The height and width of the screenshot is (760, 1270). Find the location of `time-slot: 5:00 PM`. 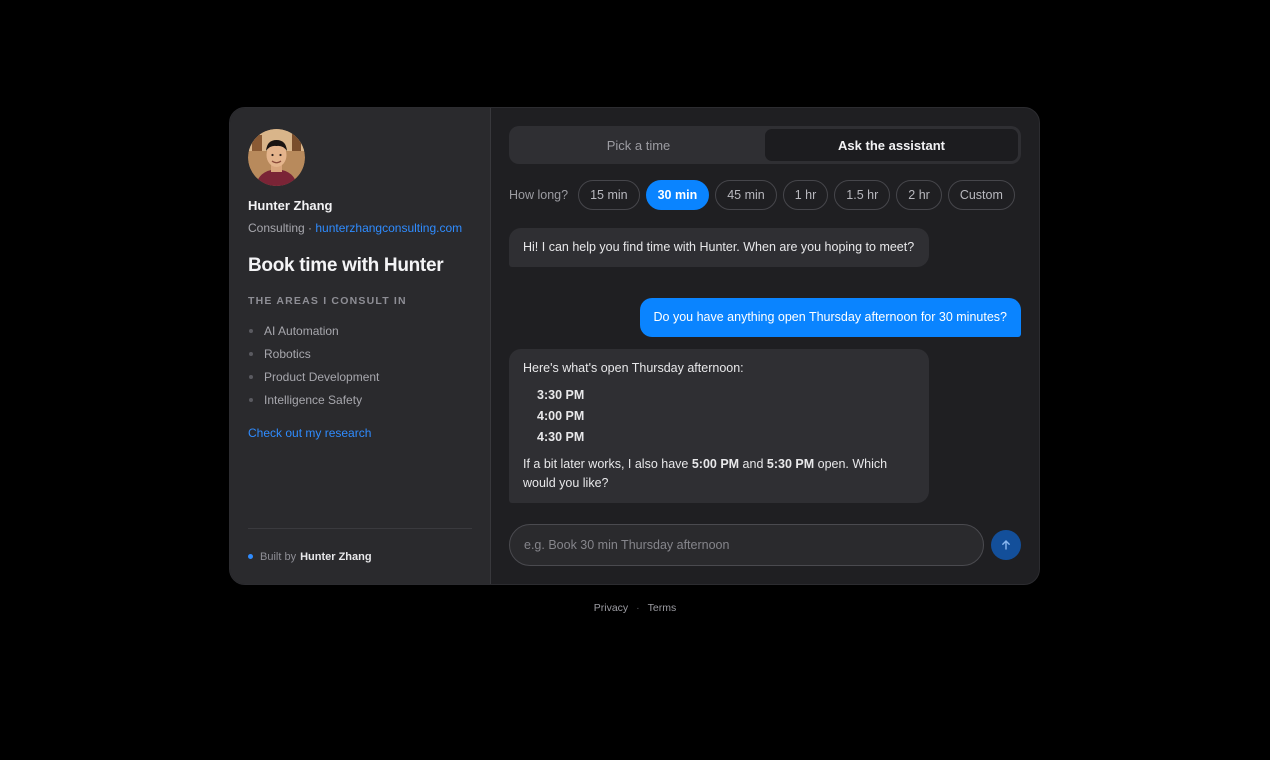

time-slot: 5:00 PM is located at coordinates (715, 464).